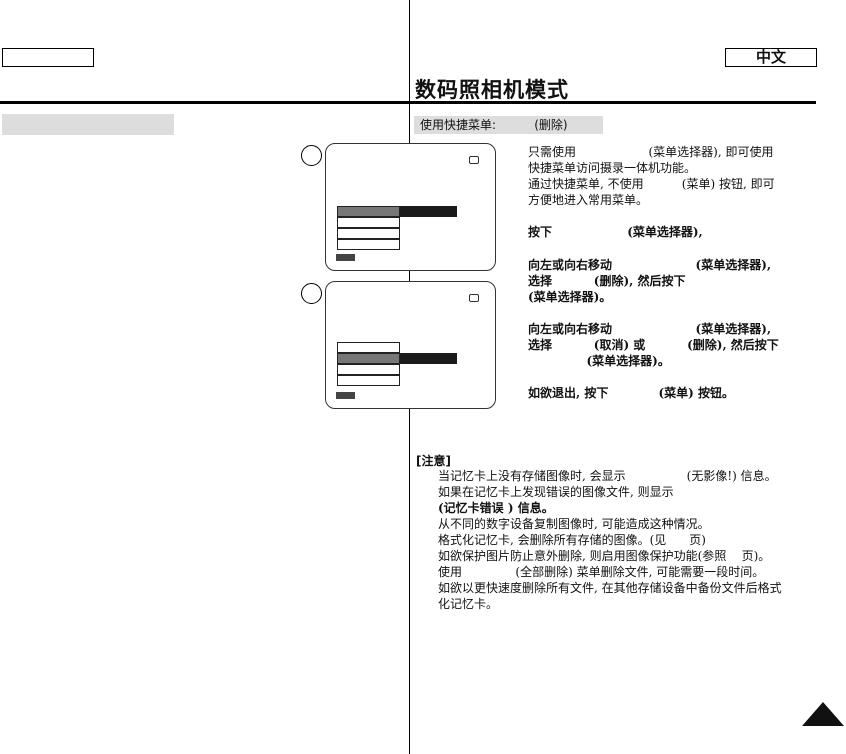  Describe the element at coordinates (607, 476) in the screenshot. I see `note-line: 当记忆卡上没有存储图像时, 会显示 (无影像!) 信息。` at that location.